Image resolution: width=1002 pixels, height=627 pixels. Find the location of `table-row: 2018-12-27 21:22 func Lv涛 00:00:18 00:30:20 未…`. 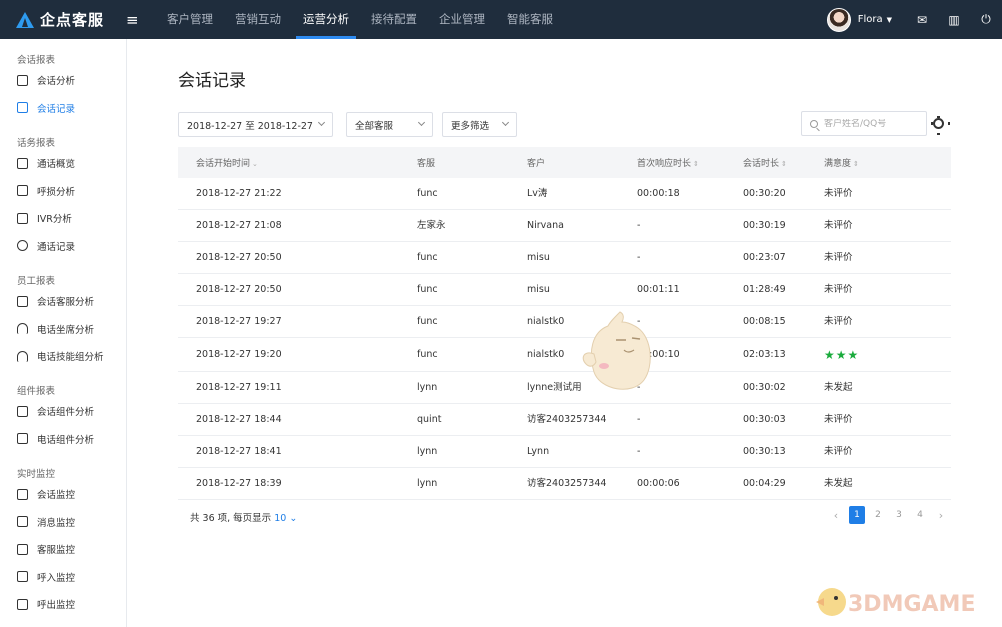

table-row: 2018-12-27 21:22 func Lv涛 00:00:18 00:30:20 未… is located at coordinates (564, 194).